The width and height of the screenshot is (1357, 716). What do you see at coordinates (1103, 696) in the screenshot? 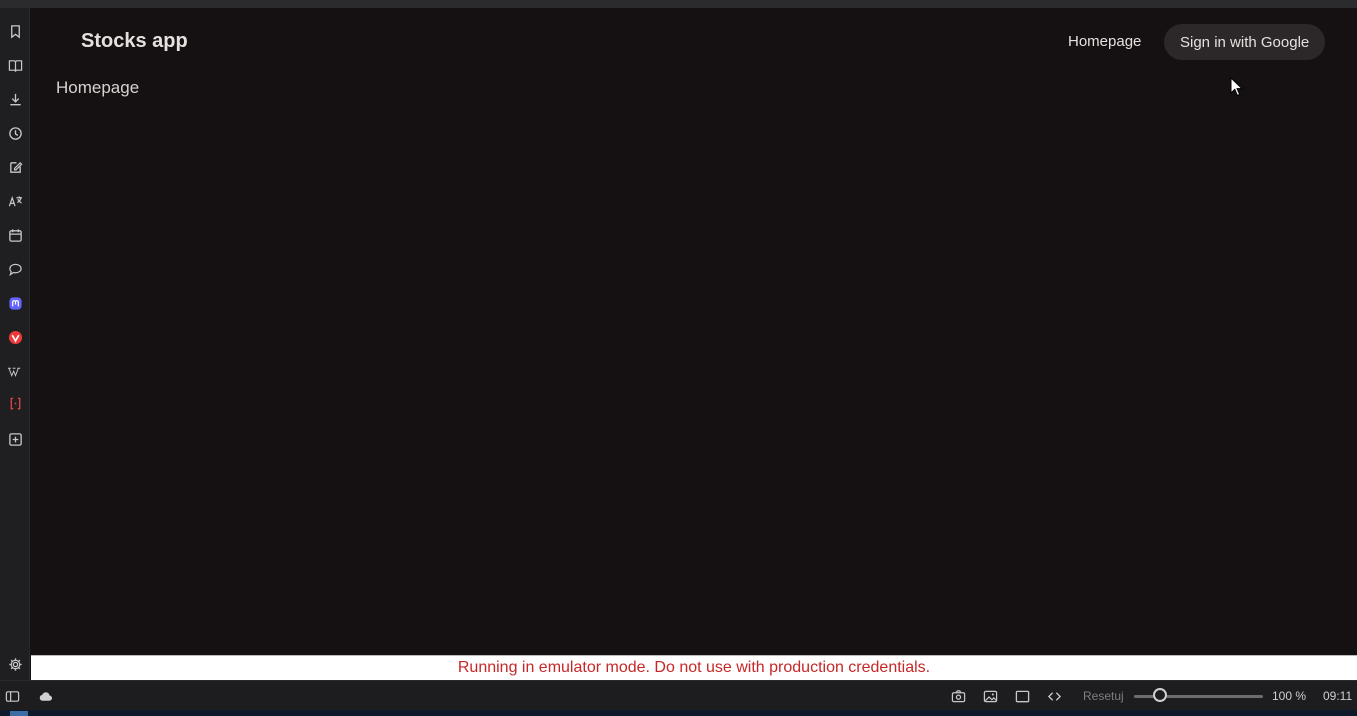
I see `zoom-reset-button: Resetuj` at bounding box center [1103, 696].